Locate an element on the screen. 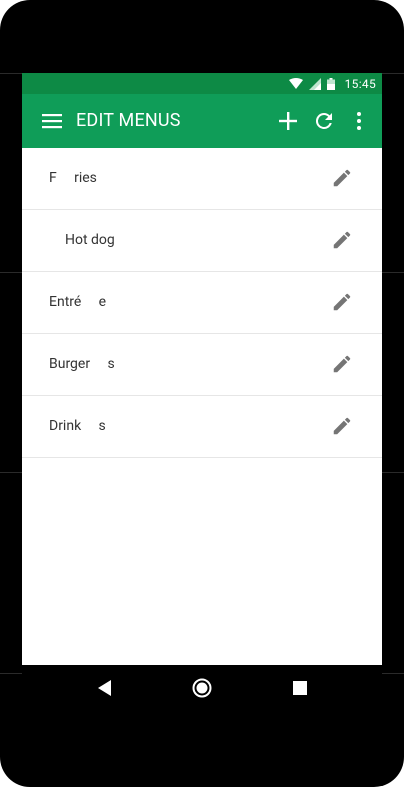 The image size is (404, 787). recents-icon is located at coordinates (300, 688).